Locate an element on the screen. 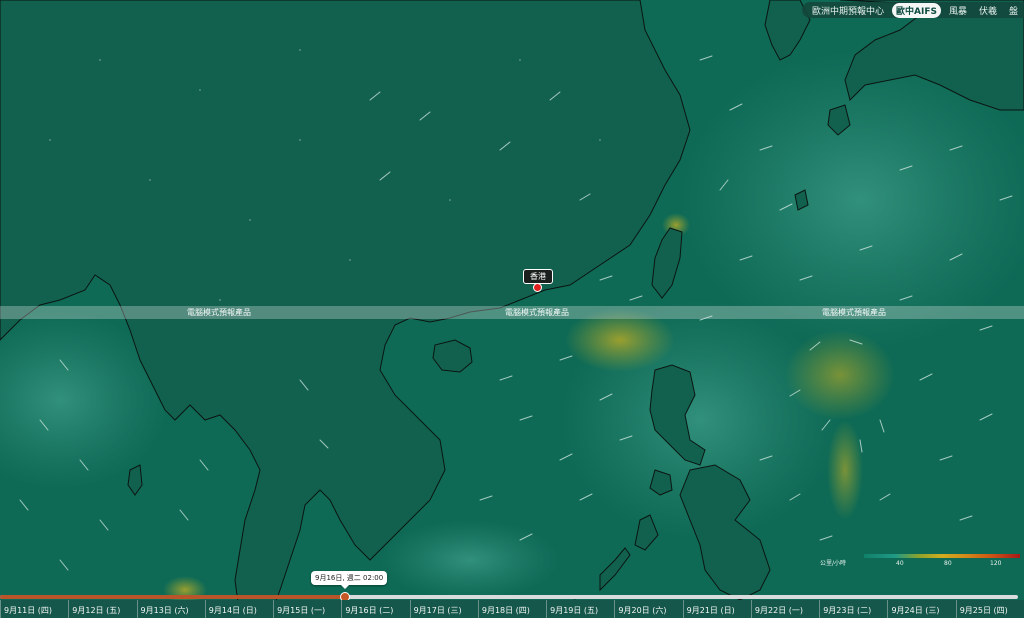 The height and width of the screenshot is (618, 1024). timeline-day: 9月14日 (日) is located at coordinates (238, 609).